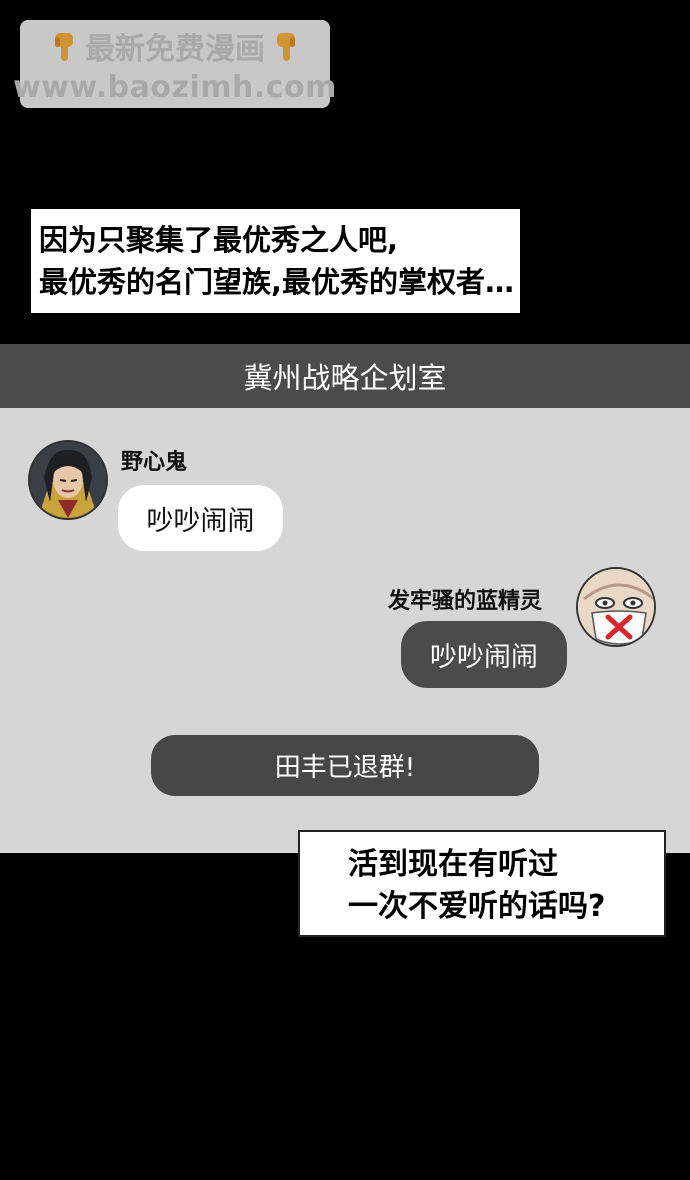 The width and height of the screenshot is (690, 1180). I want to click on caption-line: 一次不爱听的话吗?, so click(477, 906).